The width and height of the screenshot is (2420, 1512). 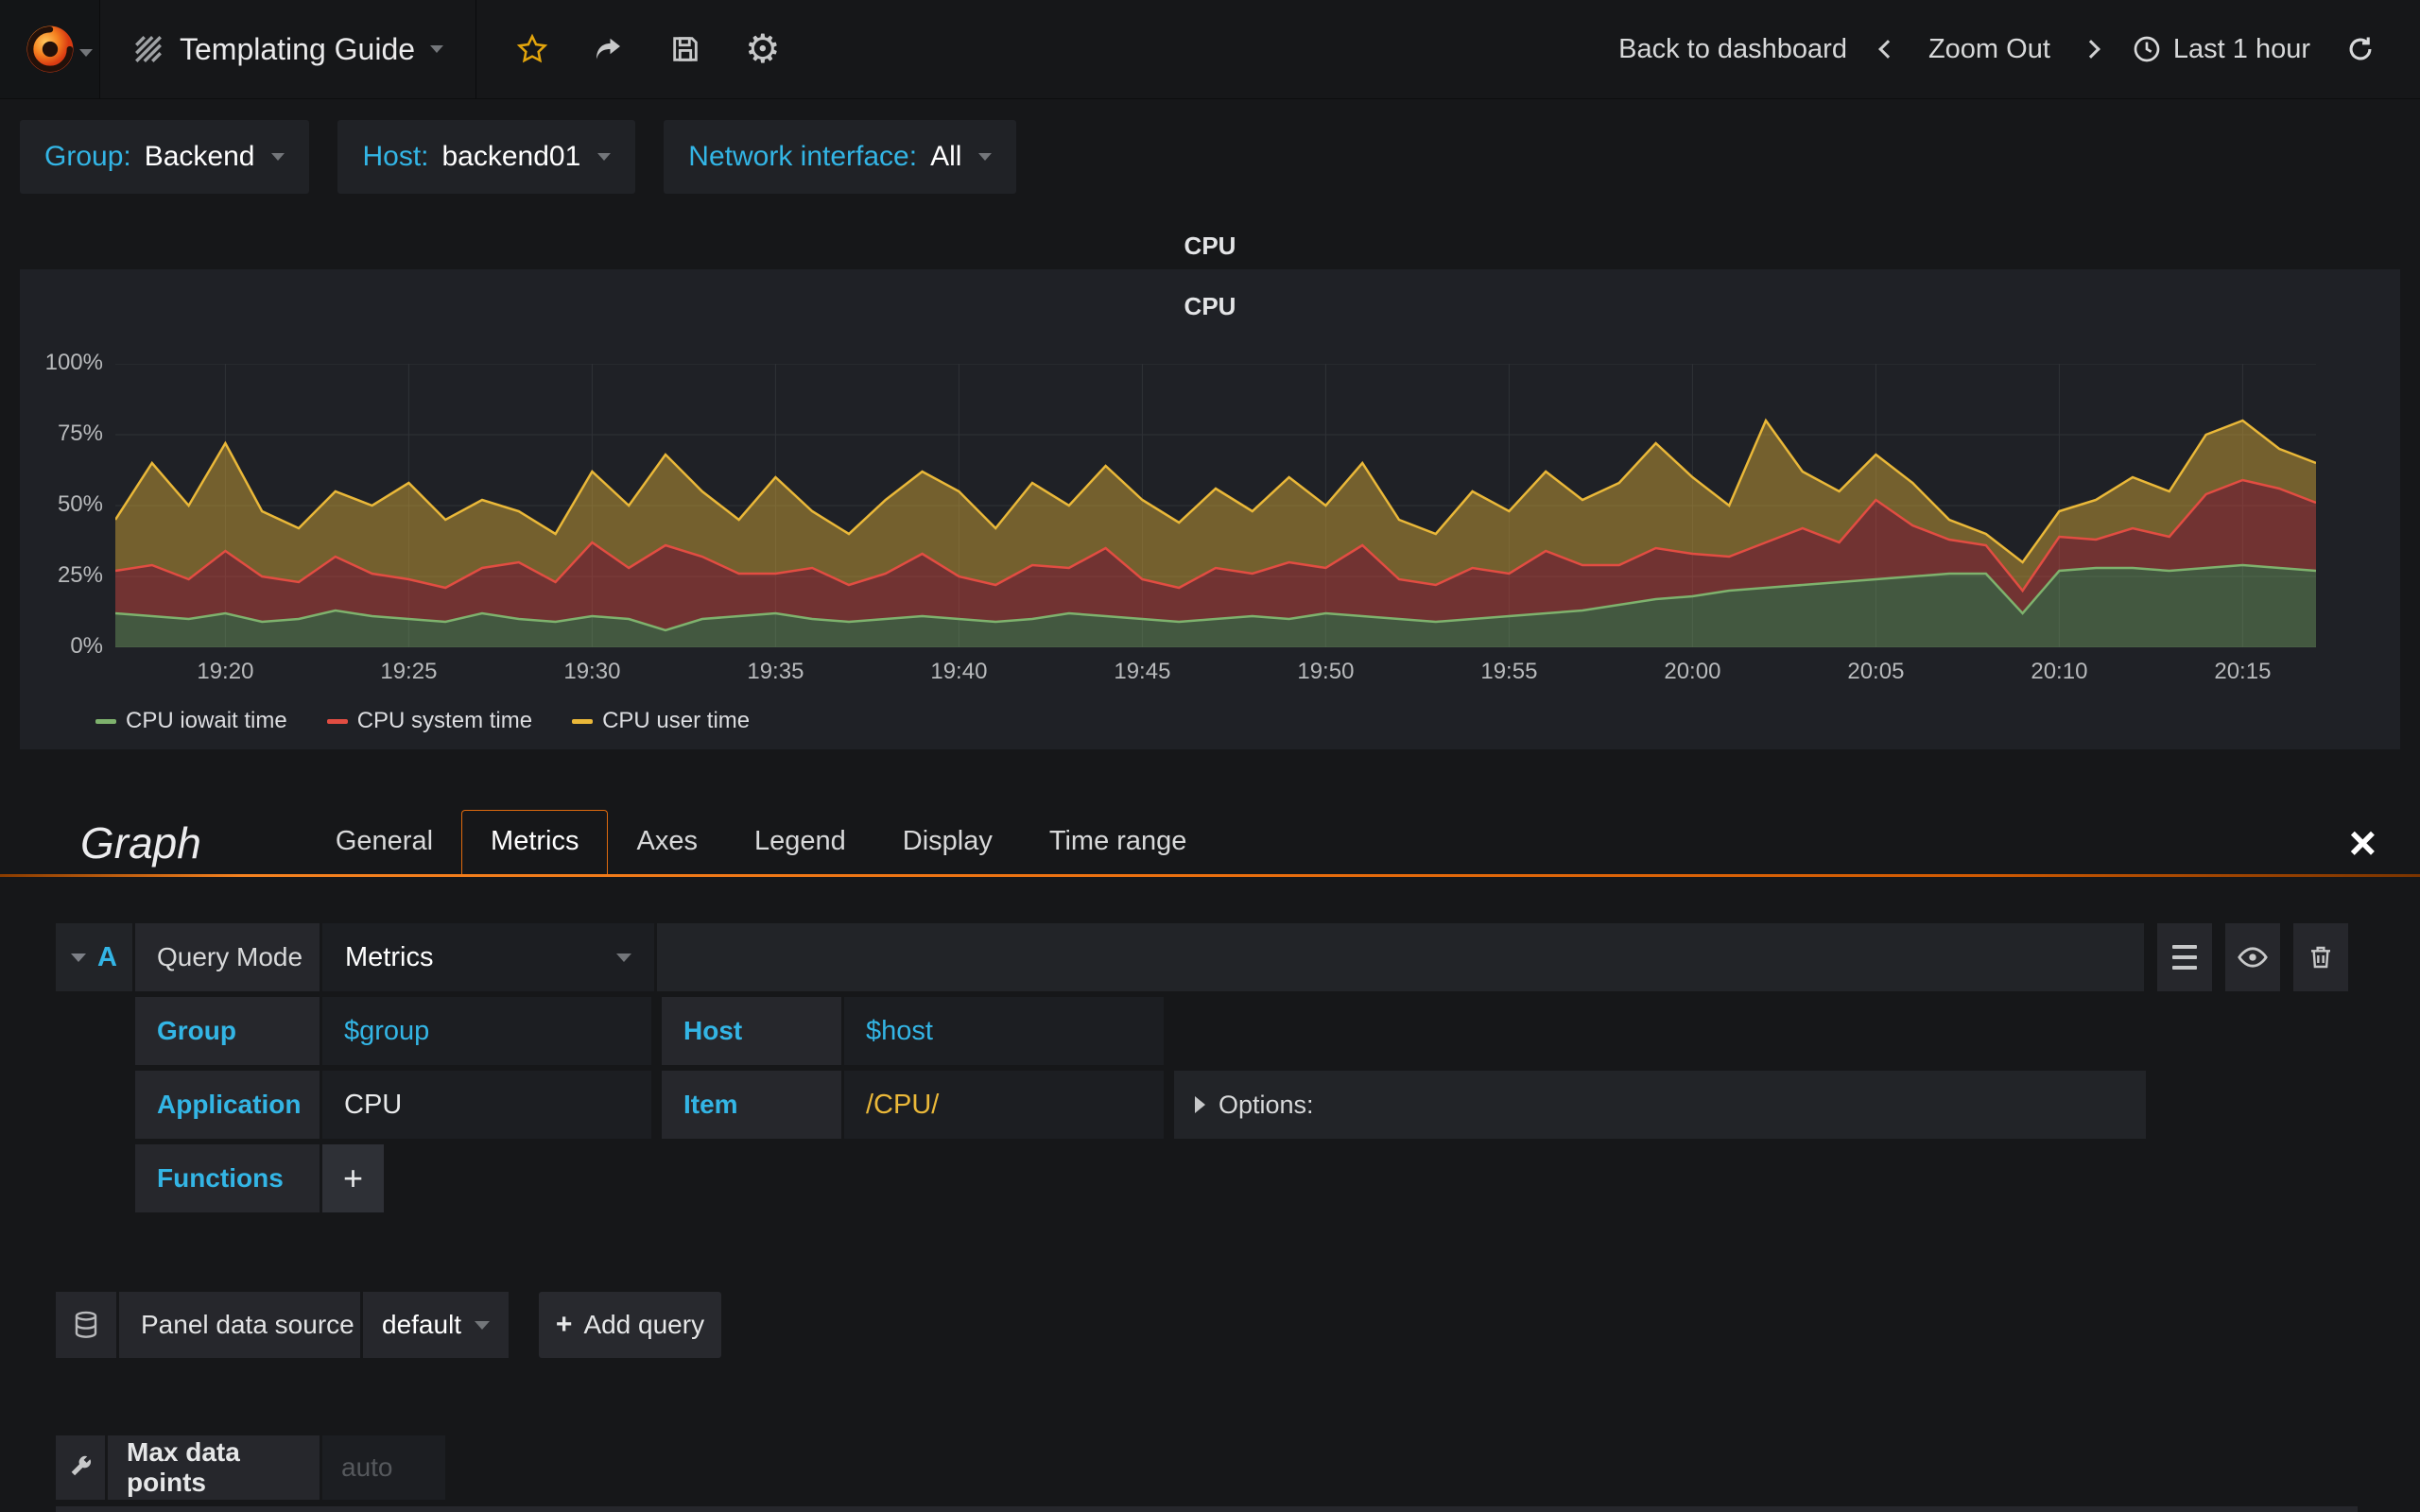 What do you see at coordinates (1887, 49) in the screenshot?
I see `chevron-left-icon` at bounding box center [1887, 49].